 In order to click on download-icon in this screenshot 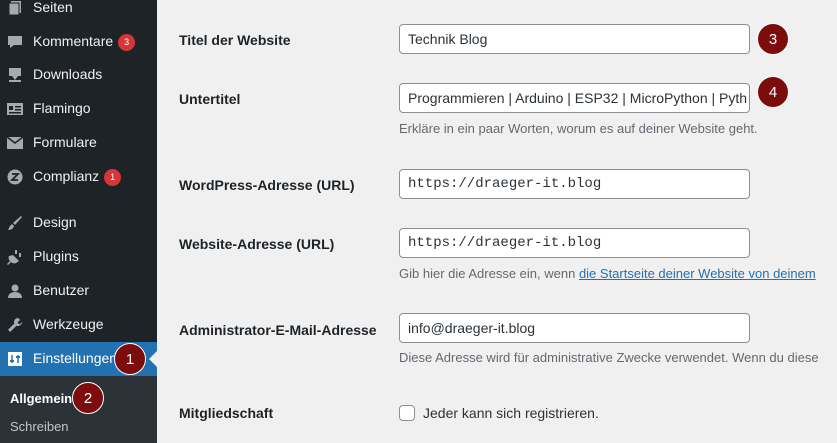, I will do `click(15, 75)`.